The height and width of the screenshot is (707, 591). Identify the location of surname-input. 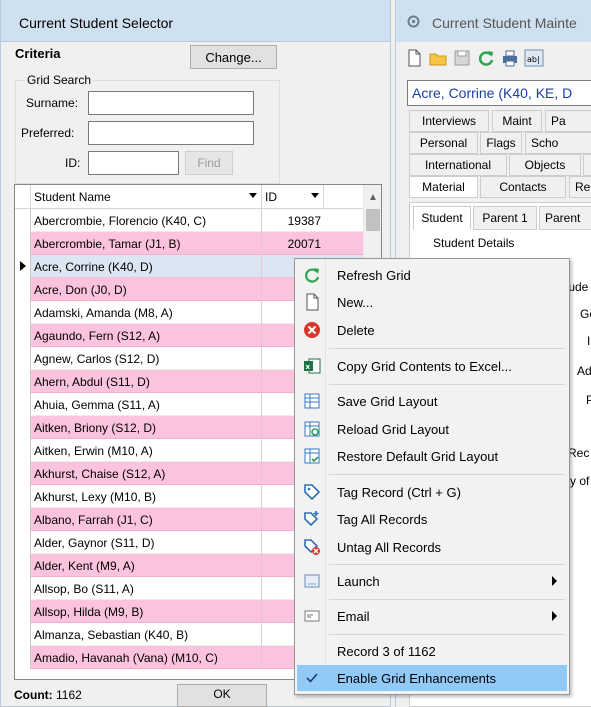
(171, 103).